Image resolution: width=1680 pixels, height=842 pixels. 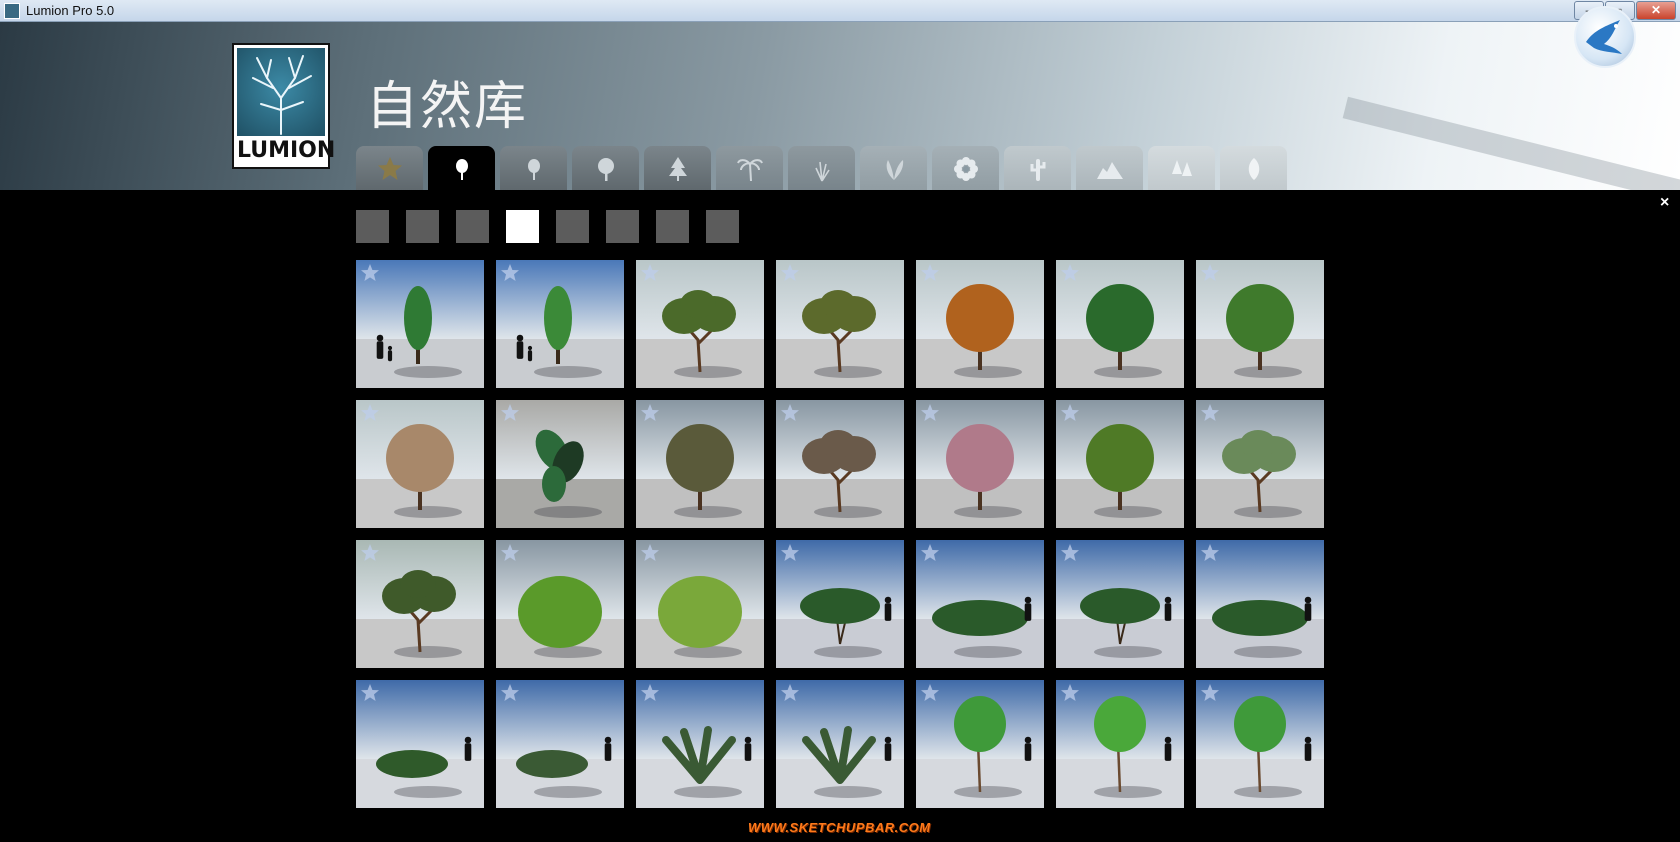 I want to click on page-title: 自然库, so click(x=447, y=107).